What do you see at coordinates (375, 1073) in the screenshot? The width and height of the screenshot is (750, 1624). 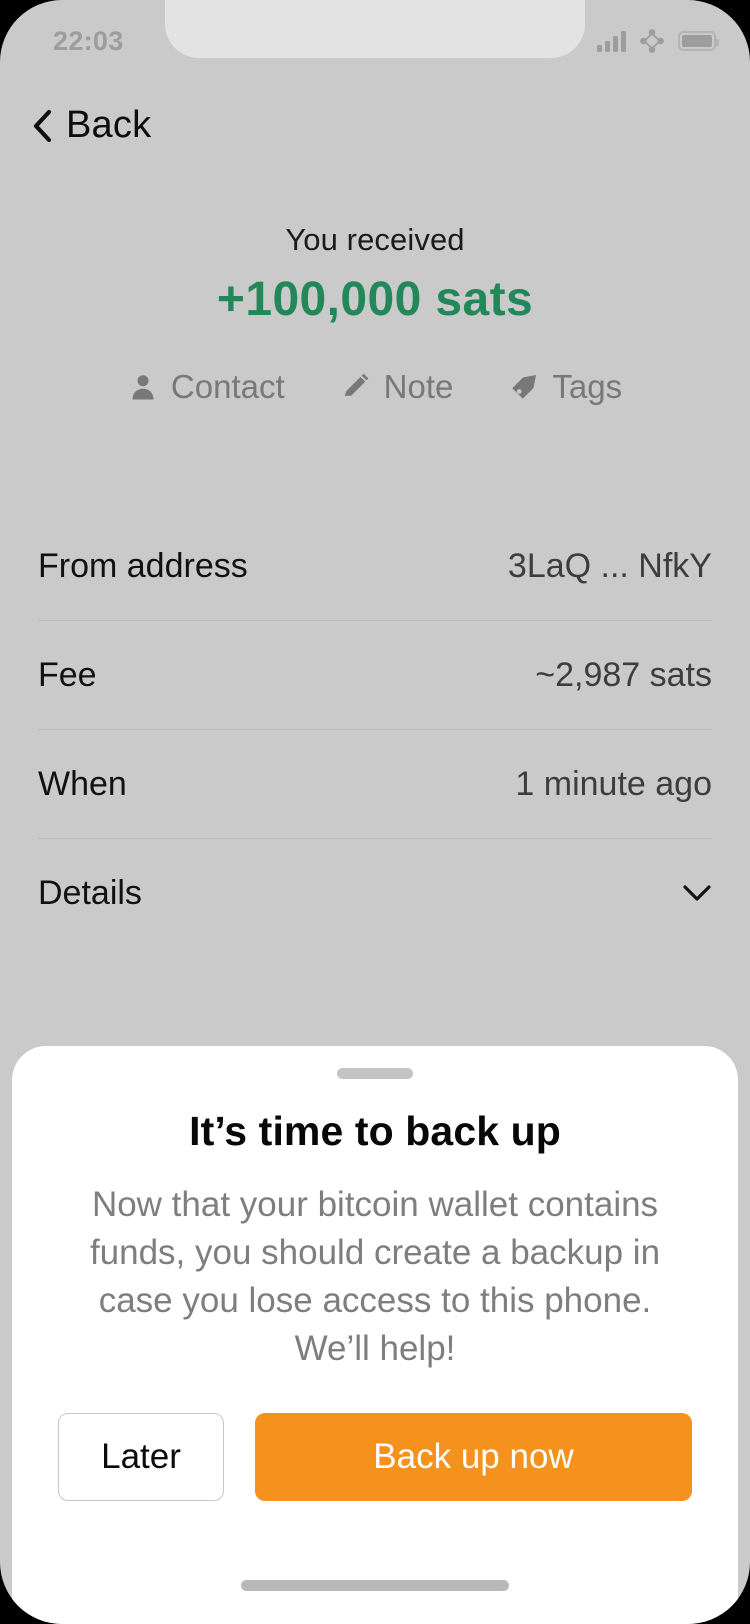 I see `drag-handle` at bounding box center [375, 1073].